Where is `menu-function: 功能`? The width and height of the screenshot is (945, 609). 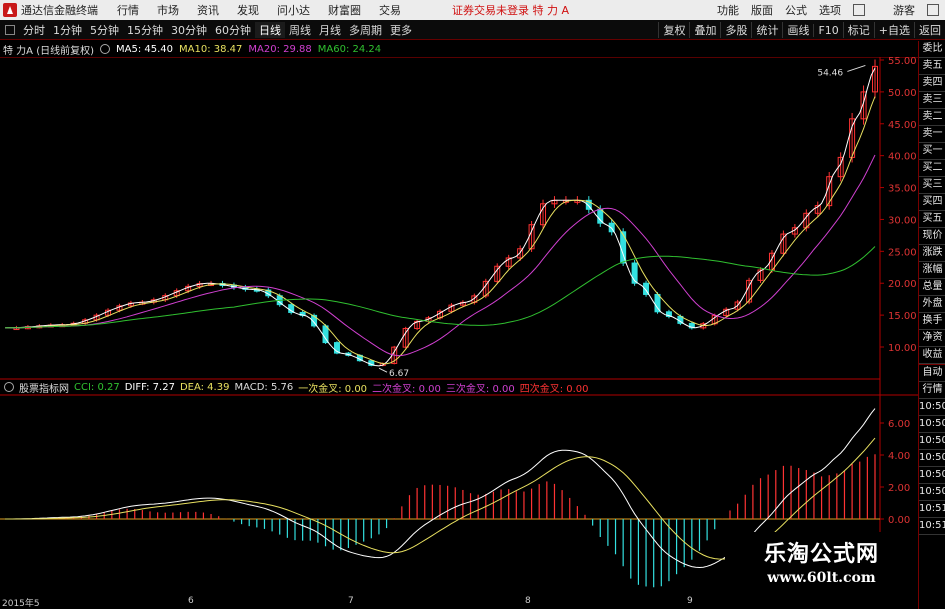
menu-function: 功能 is located at coordinates (728, 10).